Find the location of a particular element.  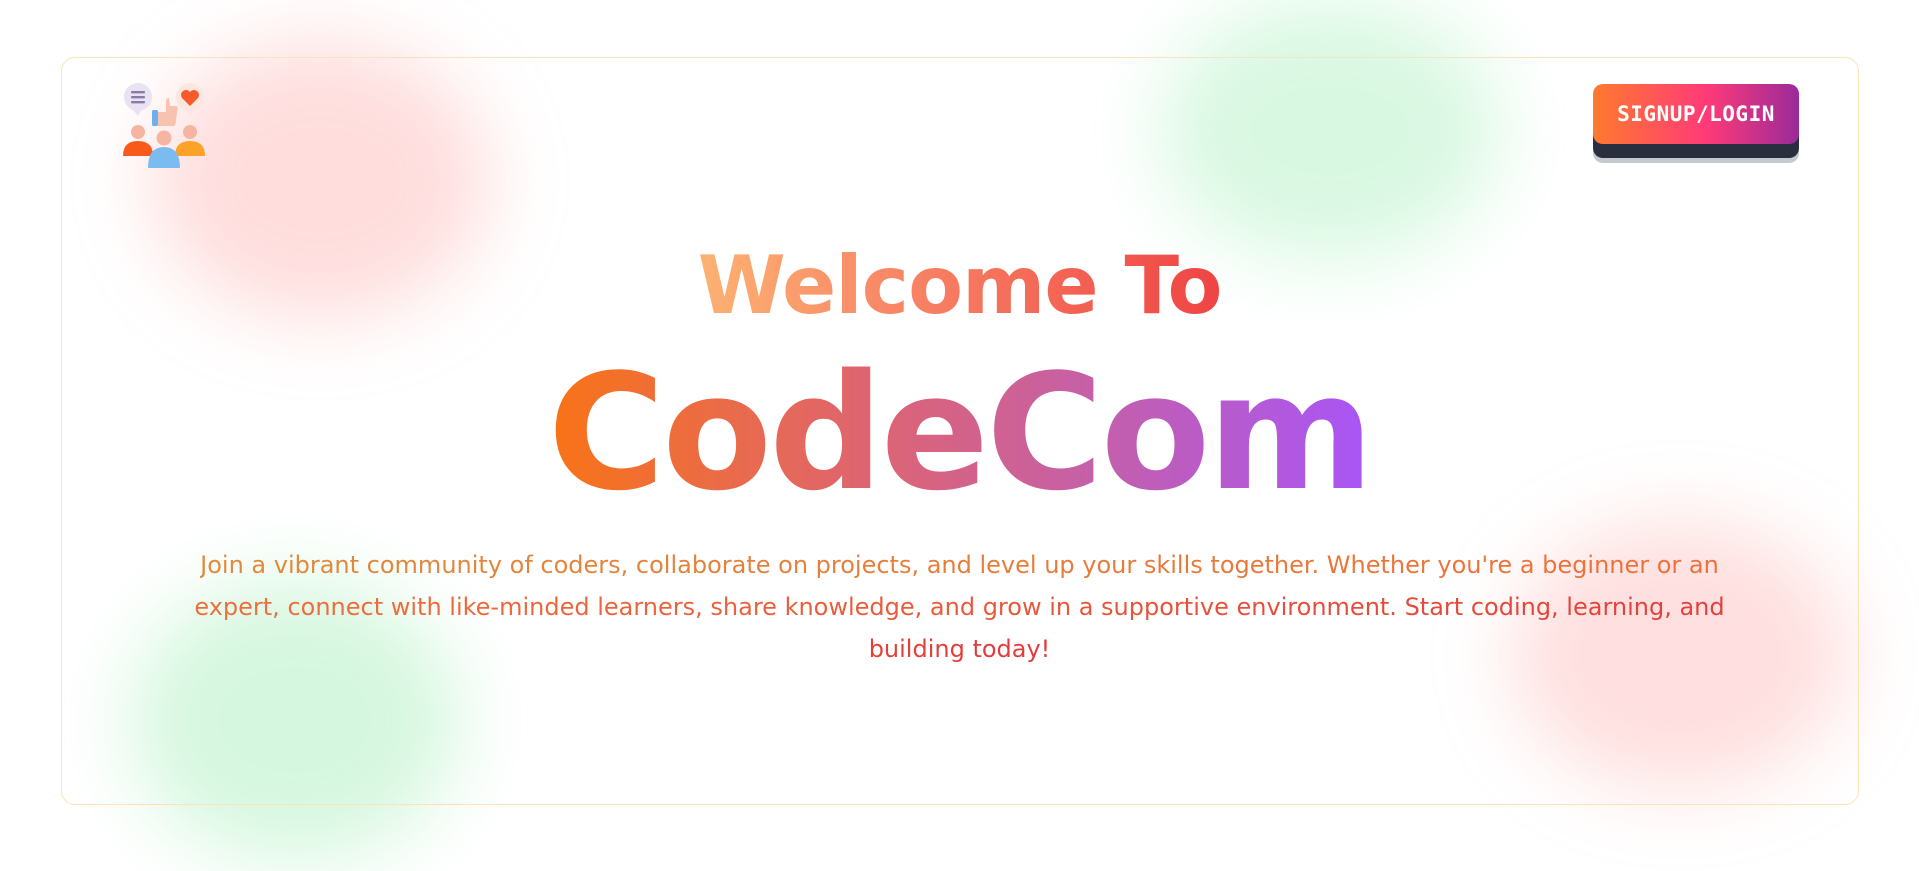

signup-login-button: SIGNUP/LOGIN is located at coordinates (1696, 114).